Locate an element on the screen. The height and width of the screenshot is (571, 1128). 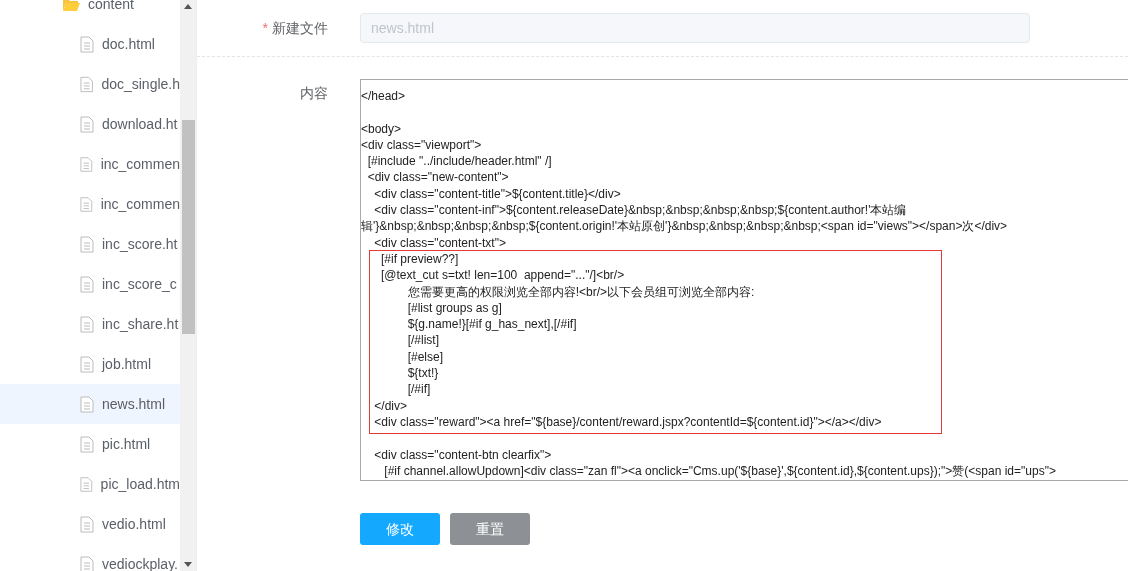
tree-item: download.ht is located at coordinates (90, 124).